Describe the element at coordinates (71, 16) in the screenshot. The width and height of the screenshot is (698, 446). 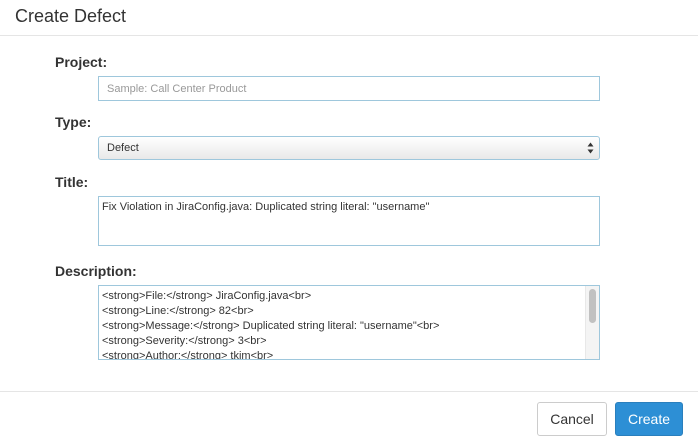
I see `dialog-title: Create Defect` at that location.